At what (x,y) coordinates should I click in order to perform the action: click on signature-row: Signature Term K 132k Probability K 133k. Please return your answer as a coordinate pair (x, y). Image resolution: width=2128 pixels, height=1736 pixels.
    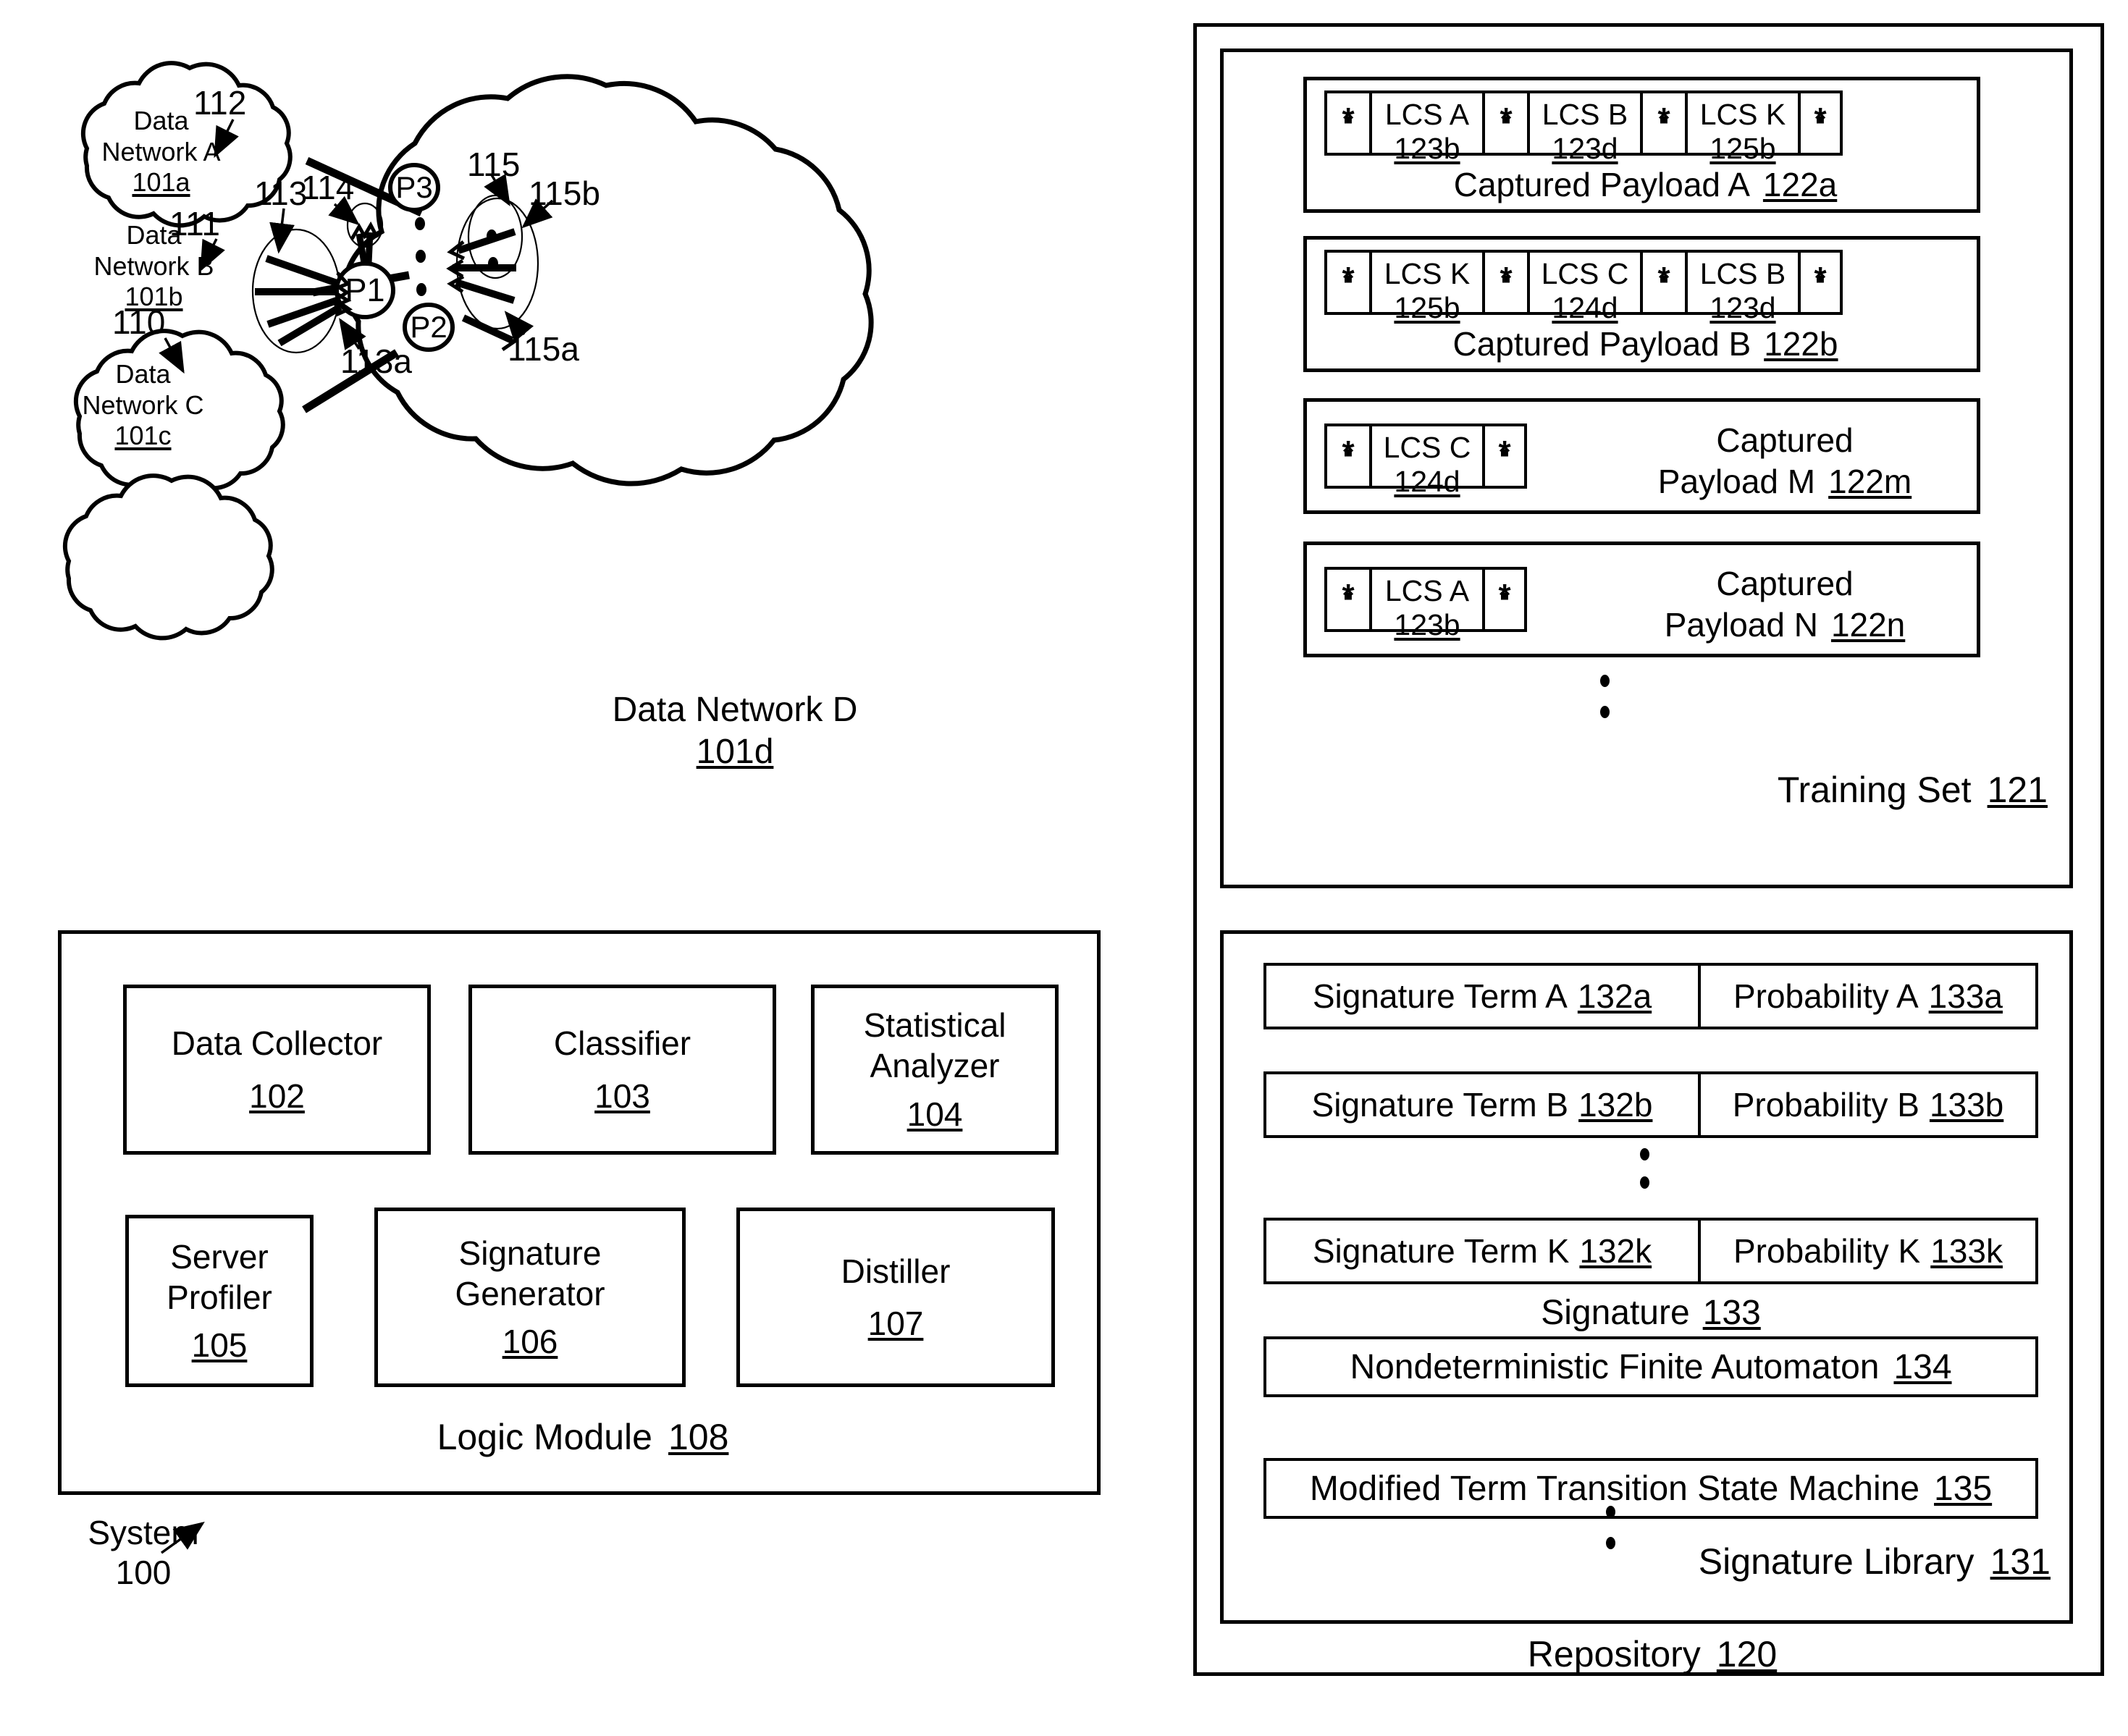
    Looking at the image, I should click on (1650, 1251).